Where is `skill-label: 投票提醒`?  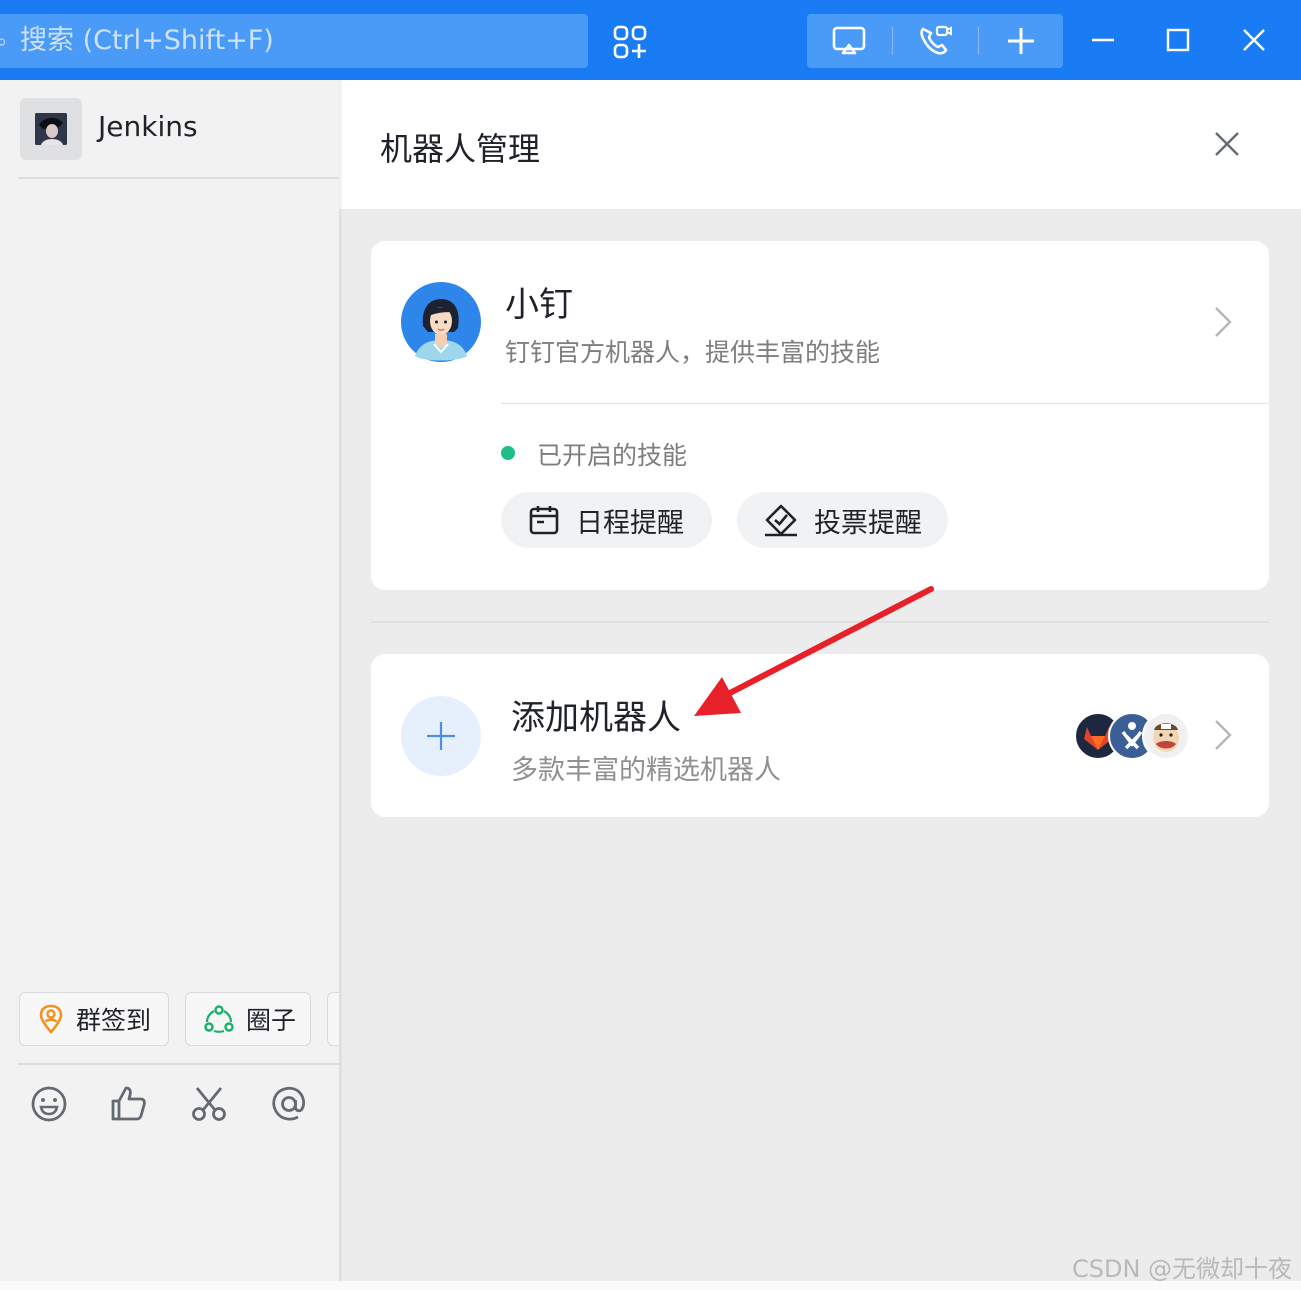
skill-label: 投票提醒 is located at coordinates (868, 523).